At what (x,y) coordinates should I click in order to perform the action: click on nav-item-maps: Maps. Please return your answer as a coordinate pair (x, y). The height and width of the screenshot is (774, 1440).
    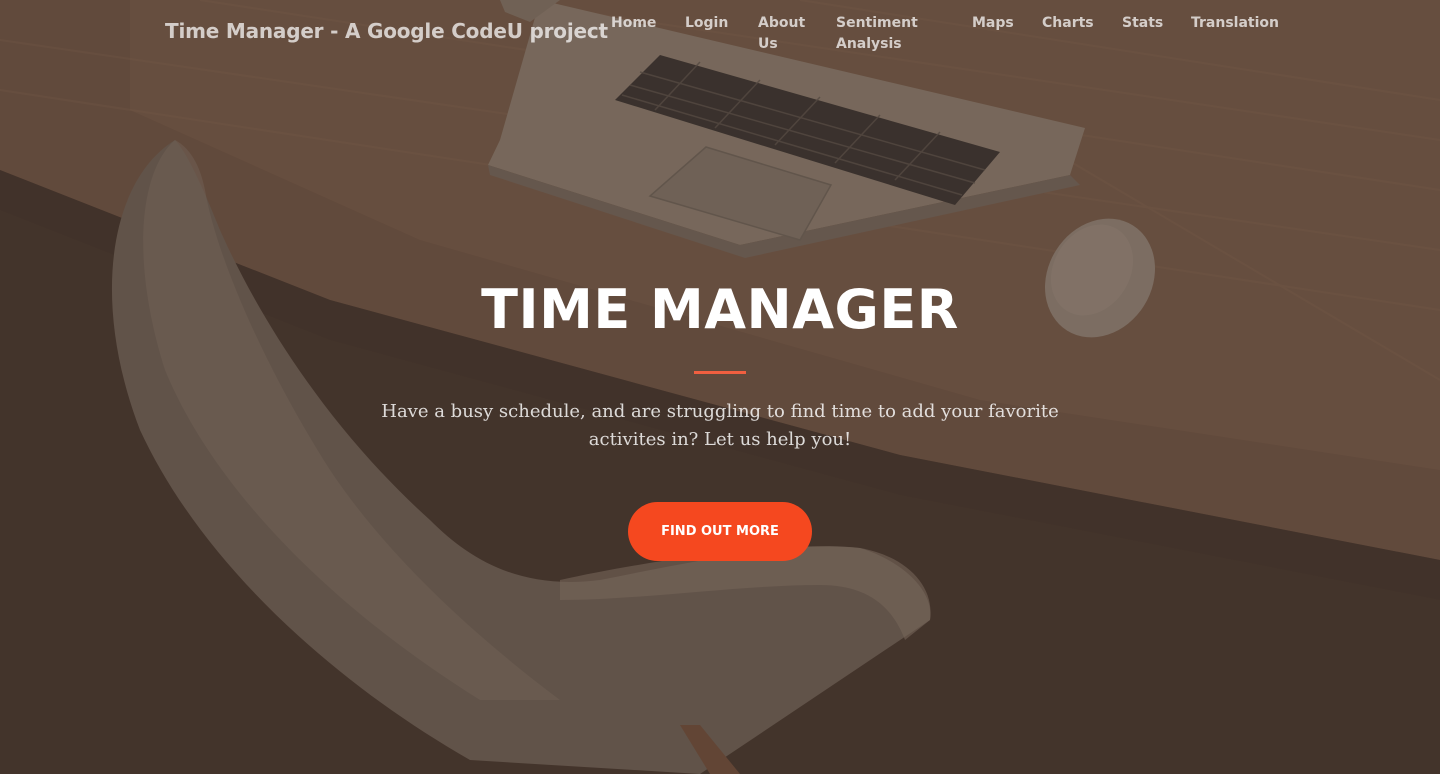
    Looking at the image, I should click on (993, 23).